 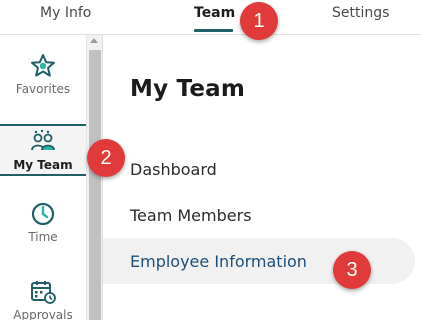 I want to click on callout-badge: 1, so click(x=259, y=21).